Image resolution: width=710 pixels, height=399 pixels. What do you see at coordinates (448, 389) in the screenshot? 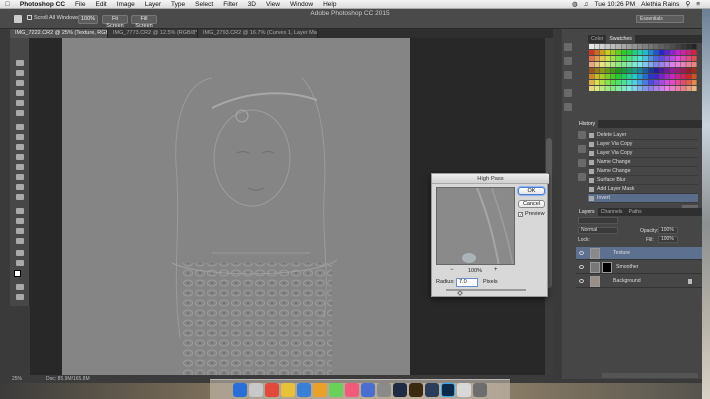
I see `photoshop-icon` at bounding box center [448, 389].